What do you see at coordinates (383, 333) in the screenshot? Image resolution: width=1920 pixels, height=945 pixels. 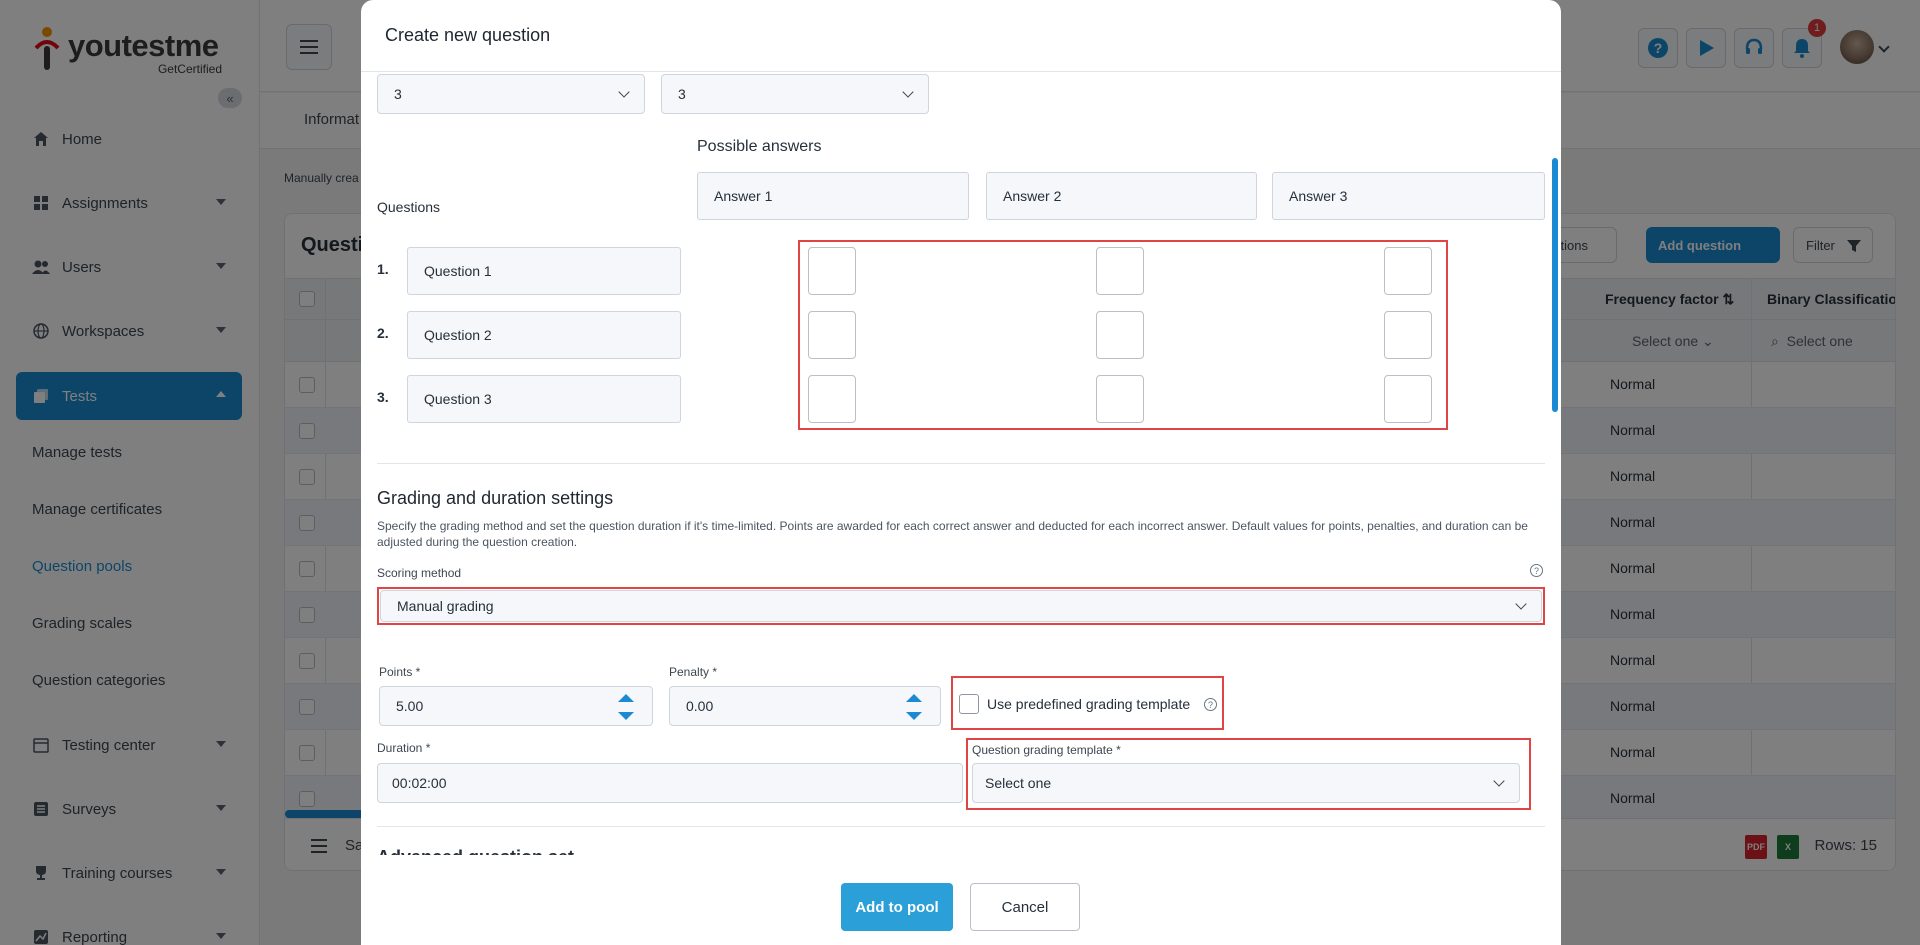 I see `question-number: 2.` at bounding box center [383, 333].